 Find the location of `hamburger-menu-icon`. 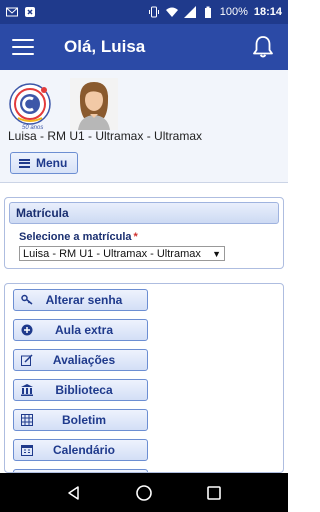

hamburger-menu-icon is located at coordinates (23, 47).